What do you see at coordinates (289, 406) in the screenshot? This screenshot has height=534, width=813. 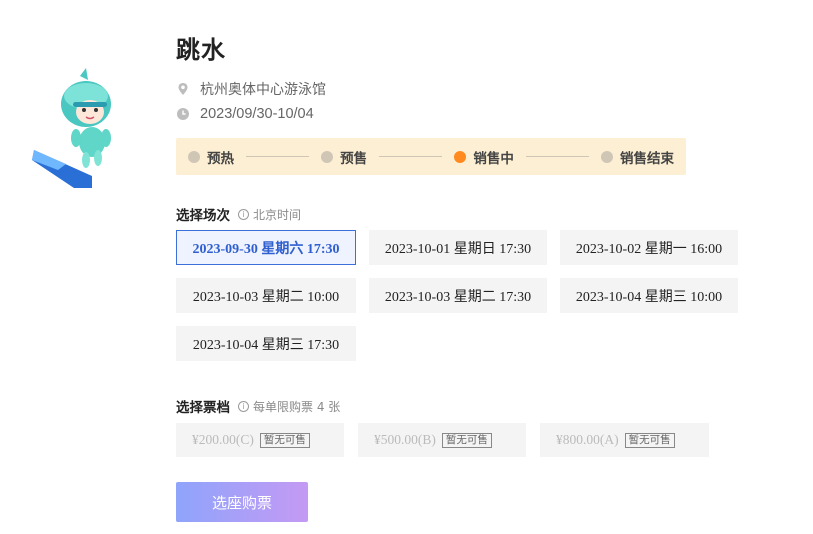 I see `ticket-limit-hint: i 每单限购票 4 张` at bounding box center [289, 406].